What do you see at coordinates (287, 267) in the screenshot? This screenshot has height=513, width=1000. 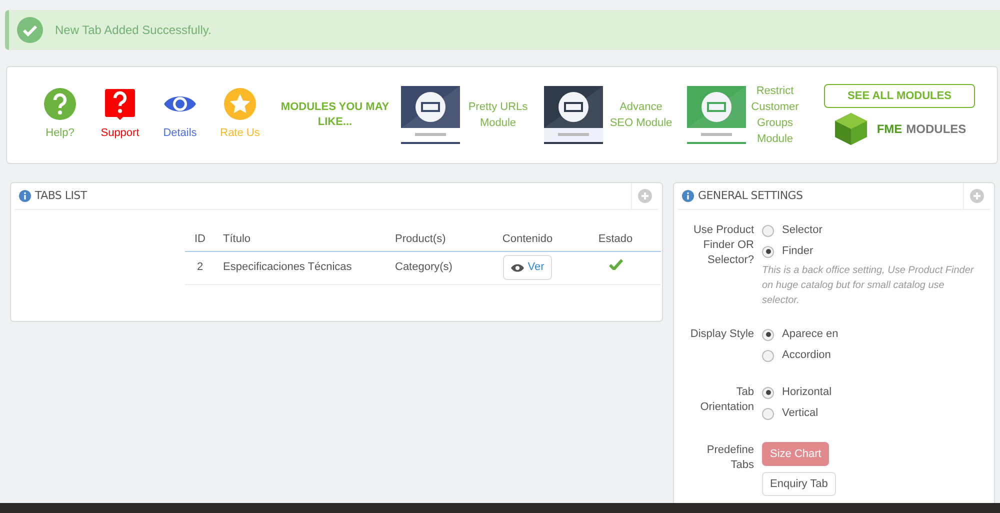 I see `table-cell: Especificaciones Técnicas` at bounding box center [287, 267].